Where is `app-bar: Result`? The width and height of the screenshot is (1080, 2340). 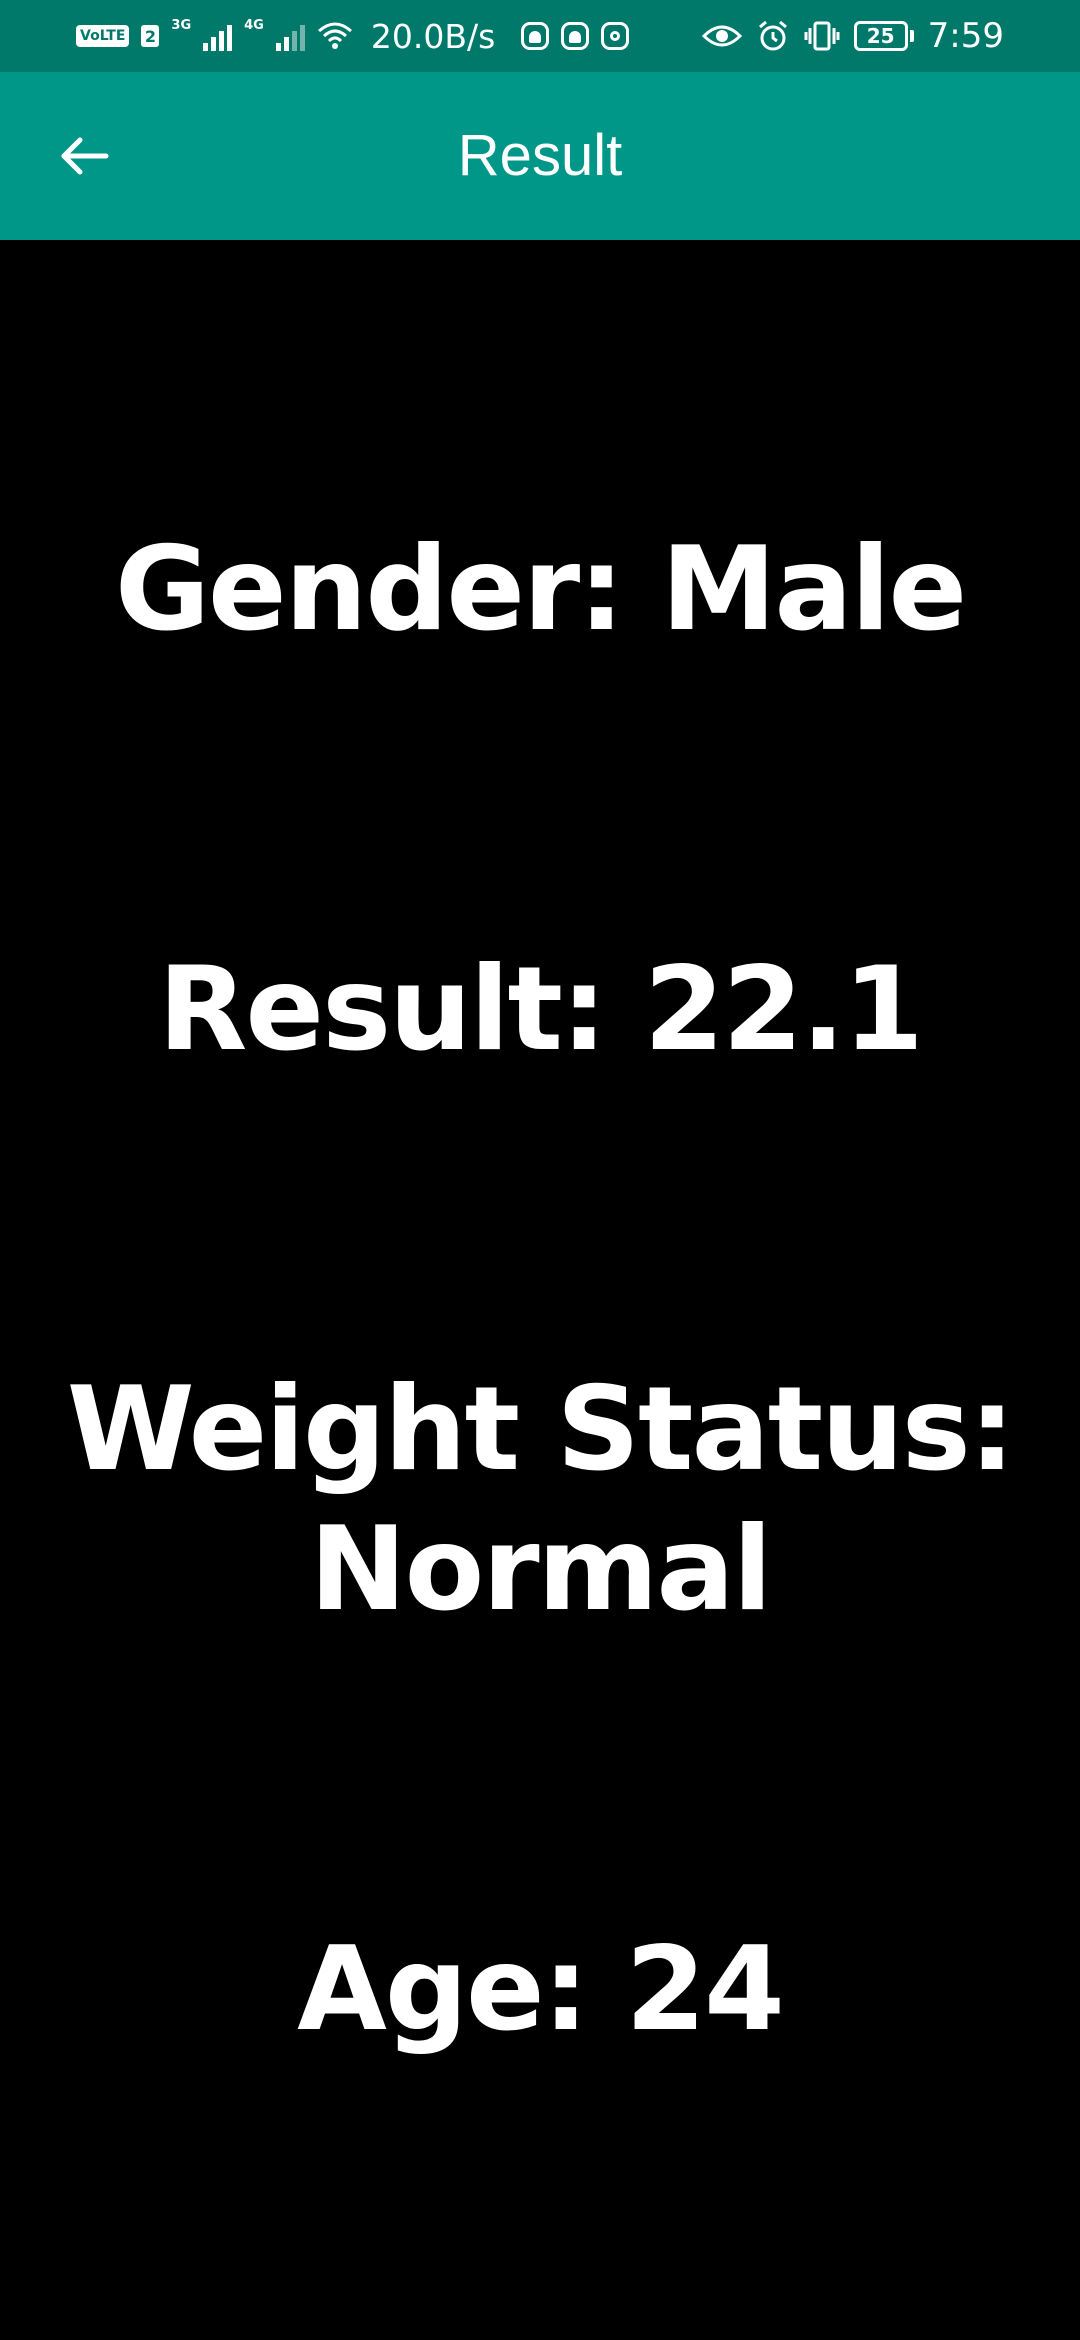 app-bar: Result is located at coordinates (540, 156).